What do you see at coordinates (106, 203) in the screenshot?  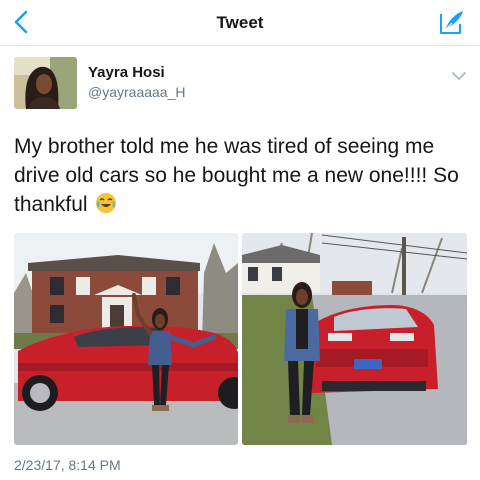 I see `tears-of-joy-emoji-icon` at bounding box center [106, 203].